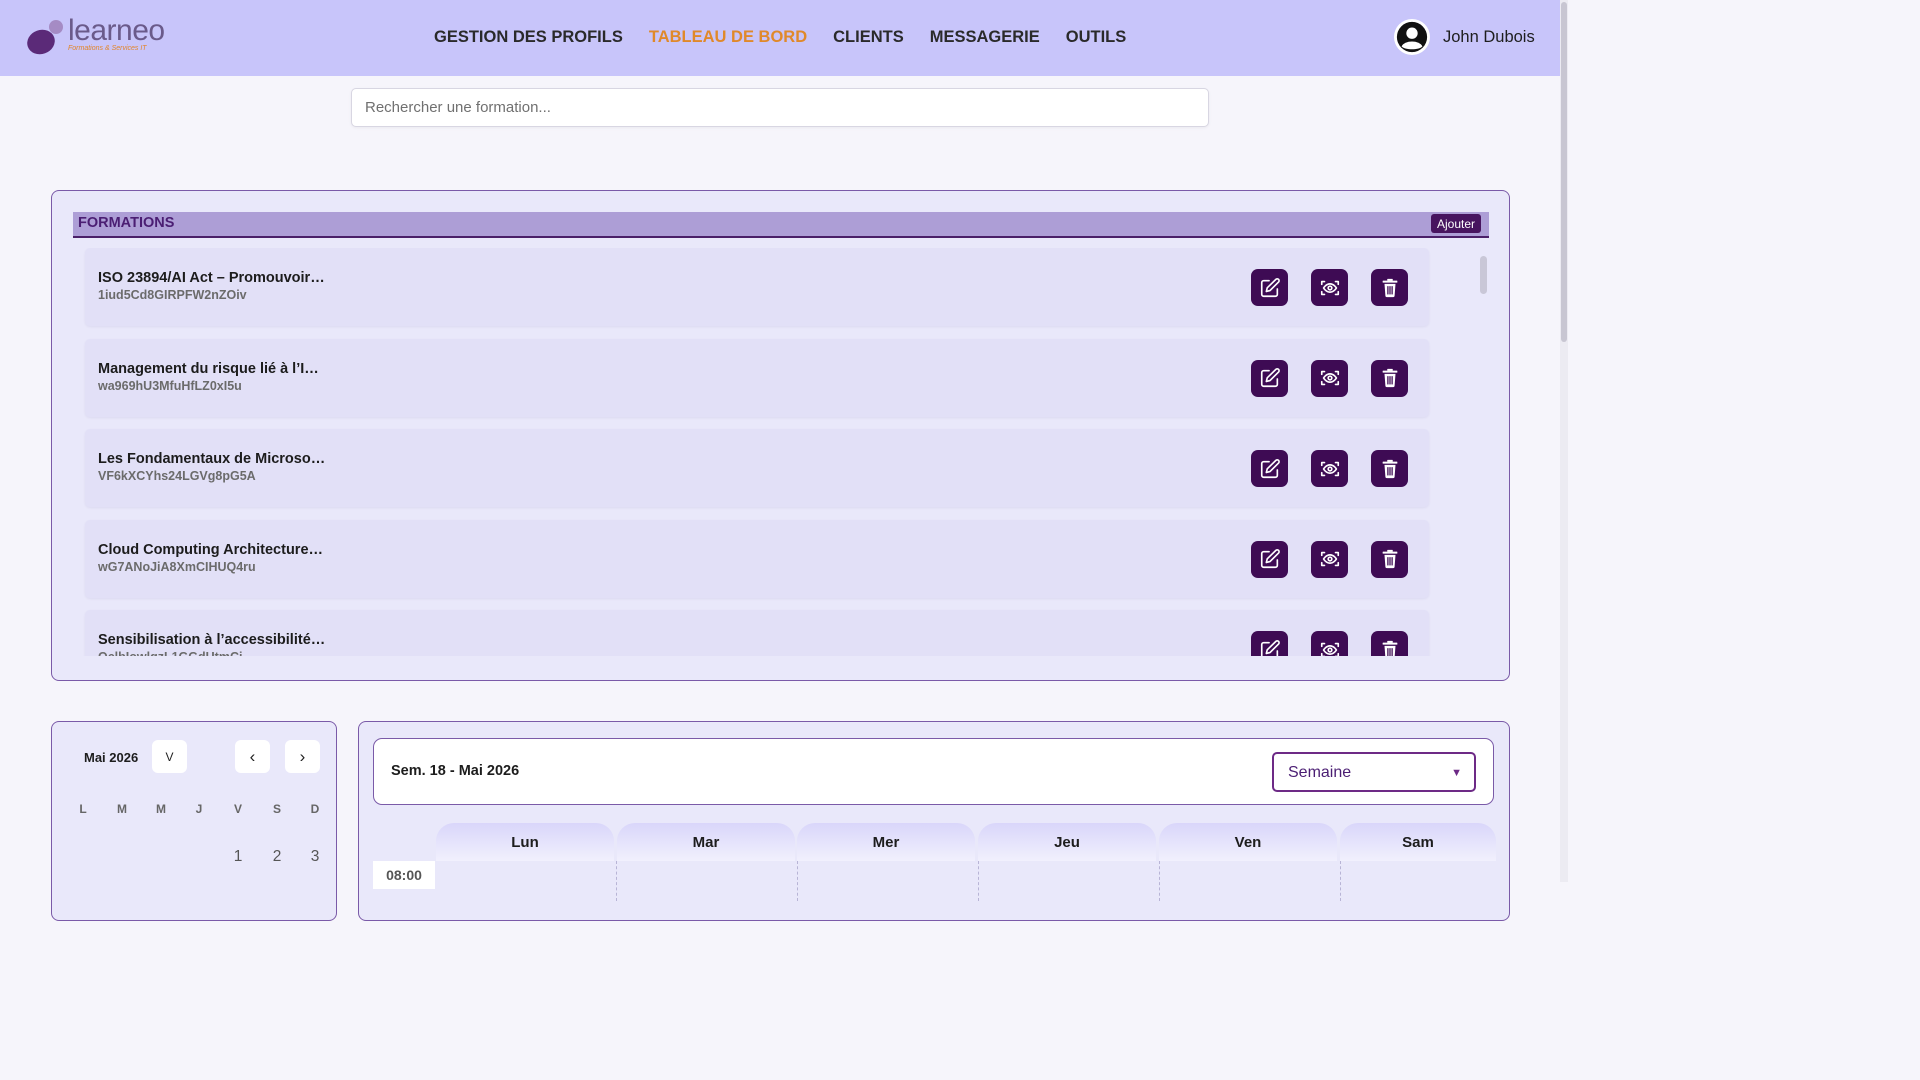  I want to click on chevron-right-icon: ›, so click(302, 756).